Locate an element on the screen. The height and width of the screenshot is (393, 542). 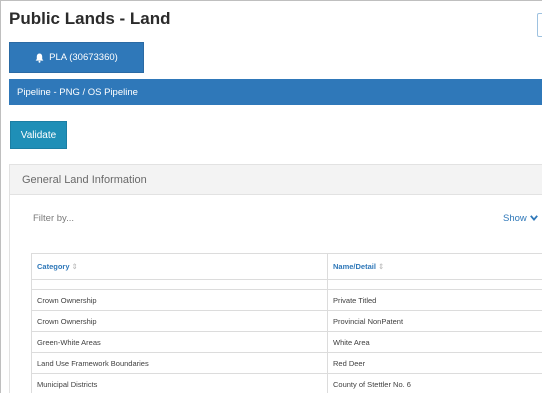
show-label: Show is located at coordinates (515, 218).